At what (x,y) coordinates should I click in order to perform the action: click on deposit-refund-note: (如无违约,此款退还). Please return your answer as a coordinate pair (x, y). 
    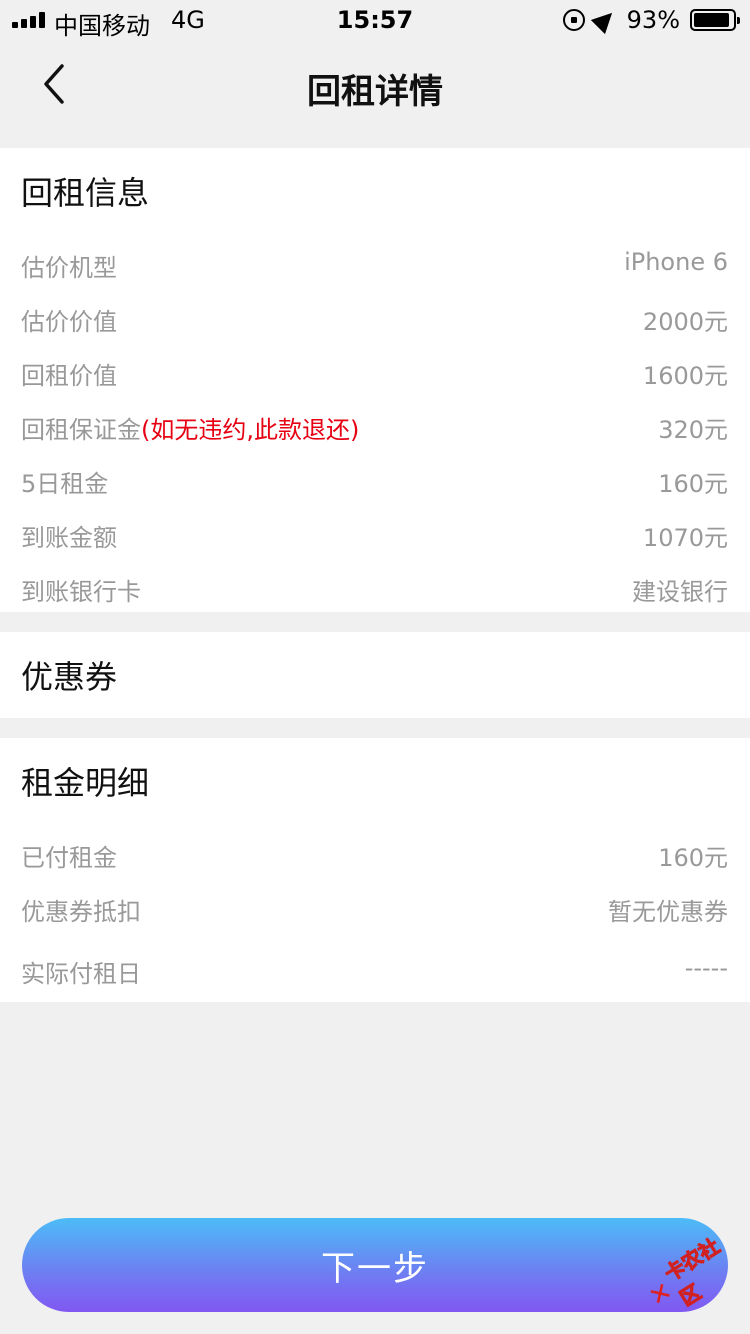
    Looking at the image, I should click on (250, 430).